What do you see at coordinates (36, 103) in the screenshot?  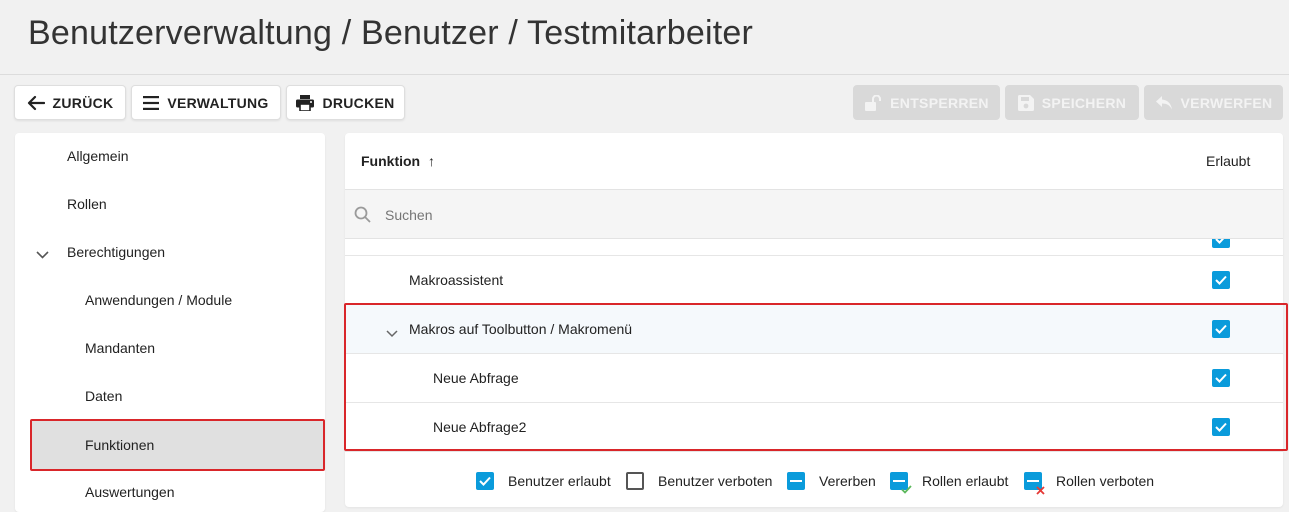 I see `arrow-left-icon` at bounding box center [36, 103].